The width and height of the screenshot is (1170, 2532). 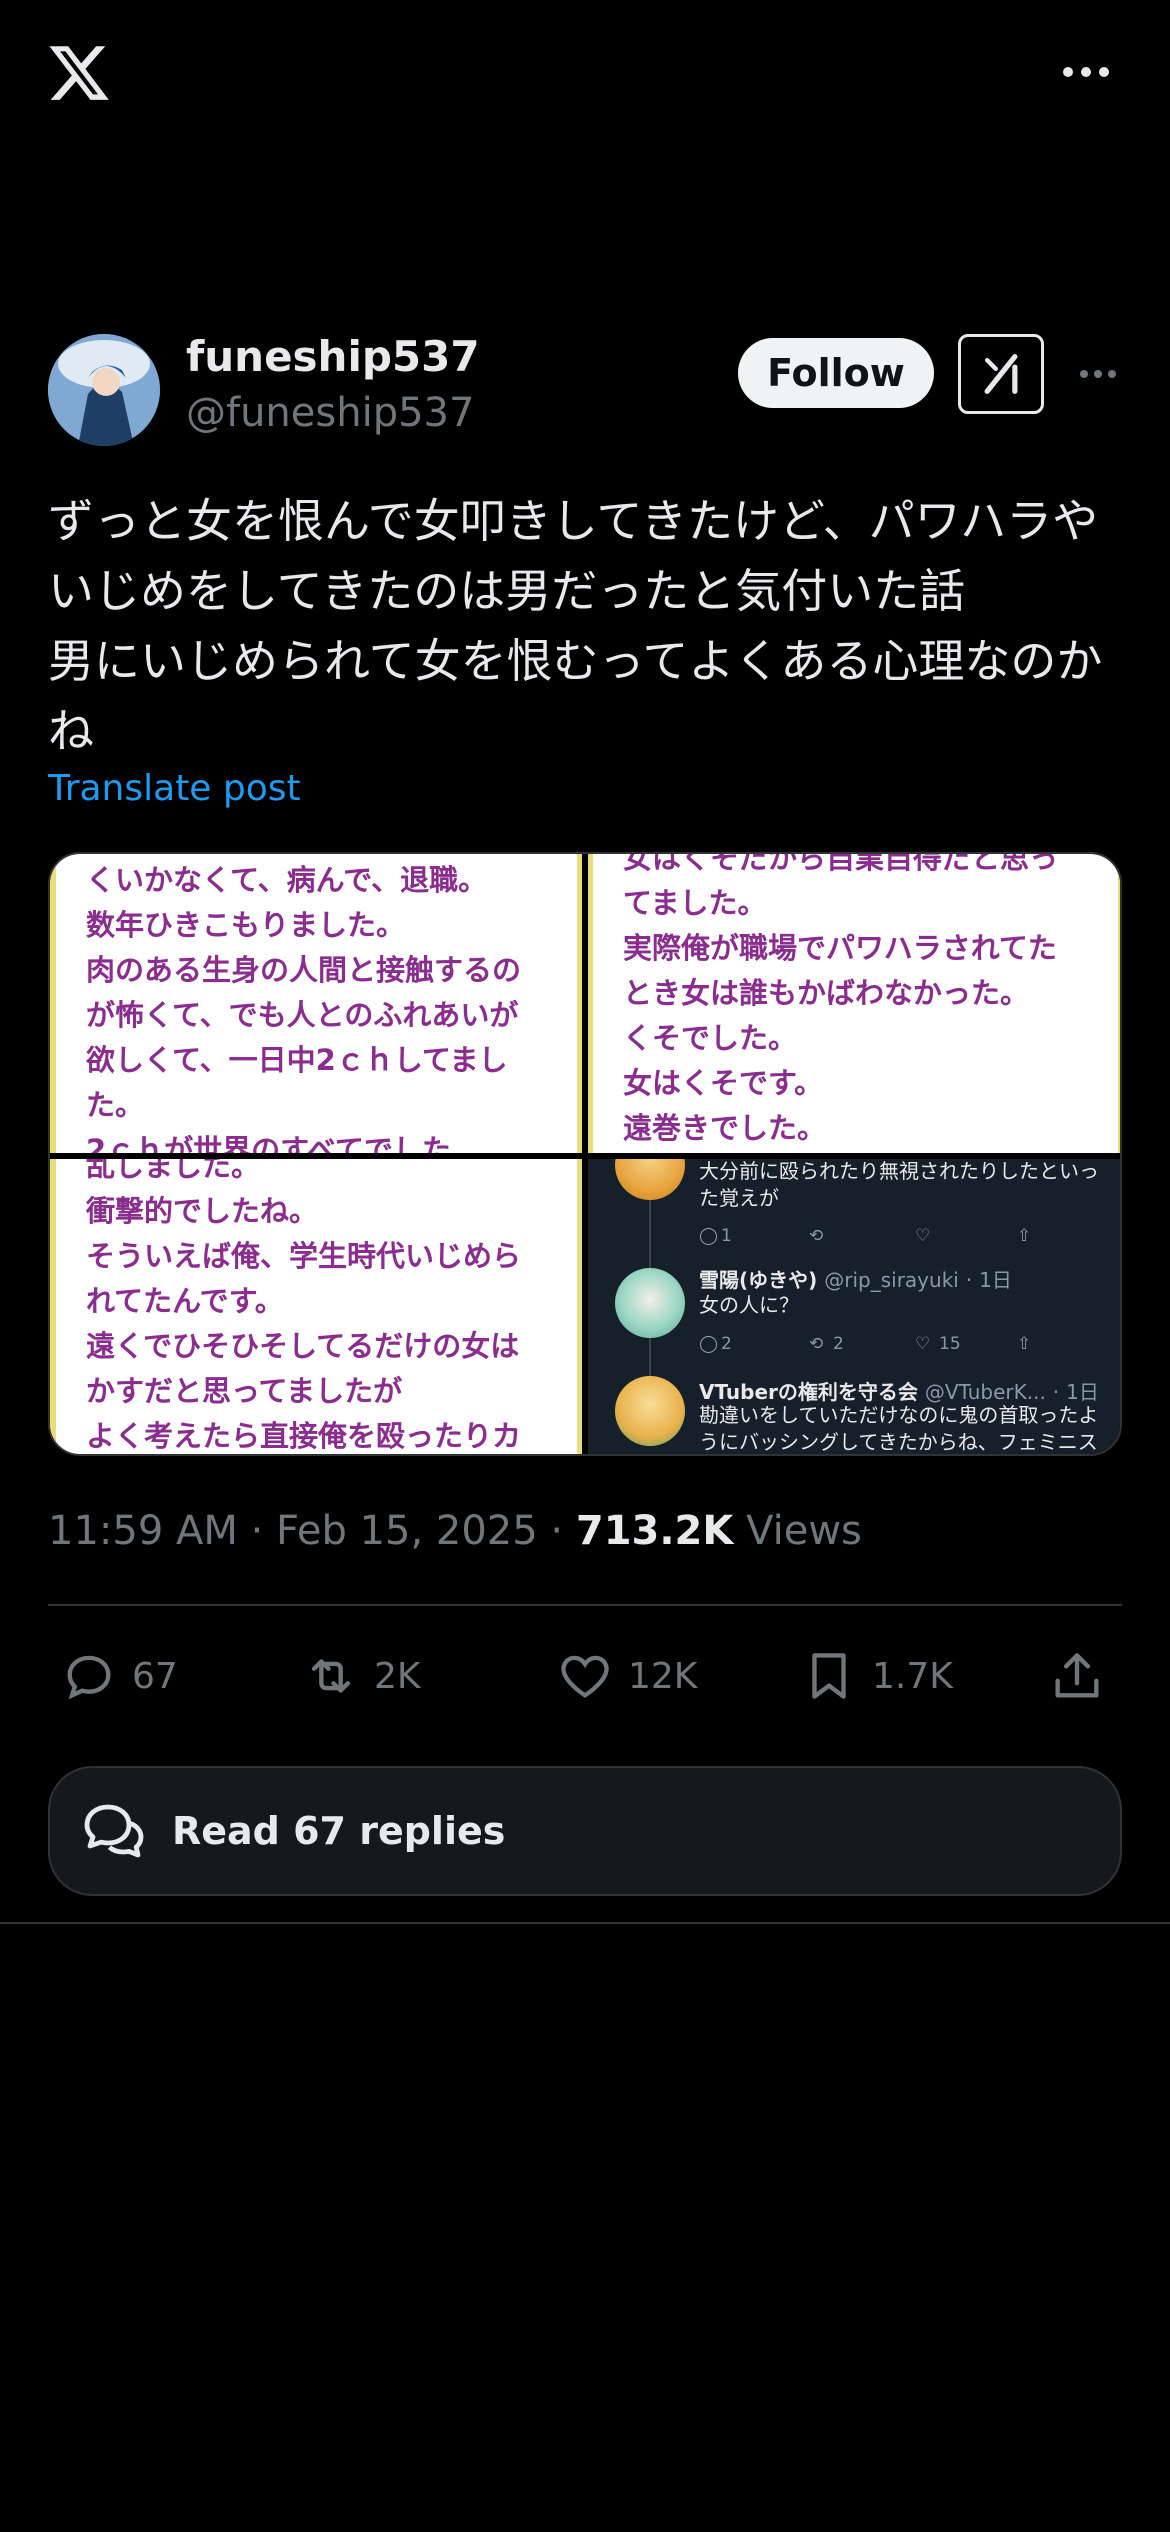 What do you see at coordinates (585, 1676) in the screenshot?
I see `like-icon` at bounding box center [585, 1676].